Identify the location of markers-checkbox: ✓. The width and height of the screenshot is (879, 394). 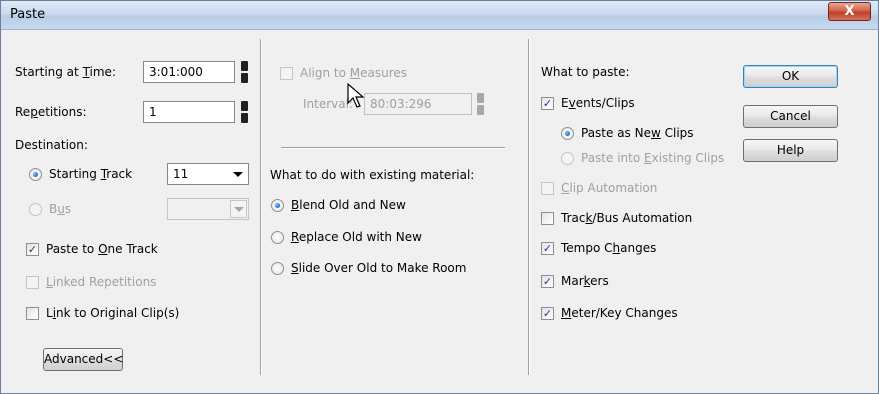
(547, 281).